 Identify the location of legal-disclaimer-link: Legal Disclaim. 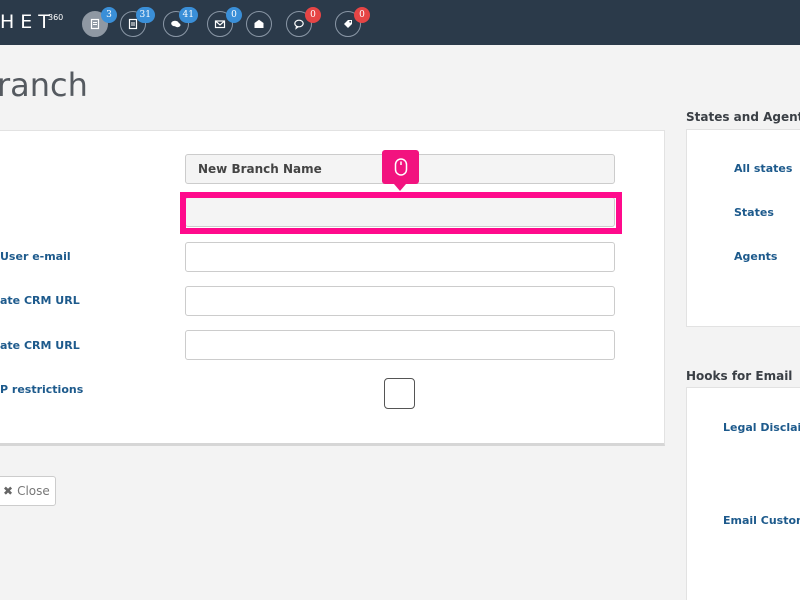
(761, 427).